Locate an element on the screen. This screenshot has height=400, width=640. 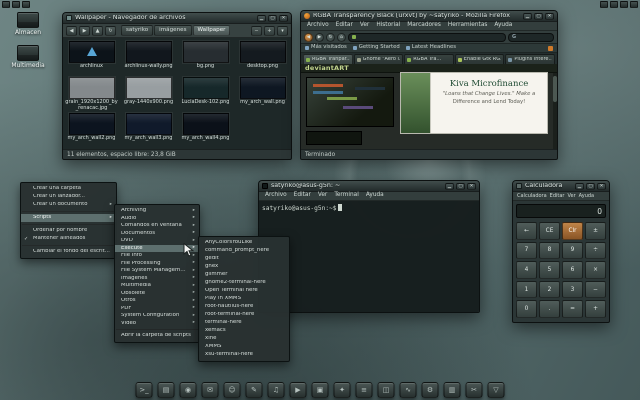
menu-item: glimmer is located at coordinates (244, 275).